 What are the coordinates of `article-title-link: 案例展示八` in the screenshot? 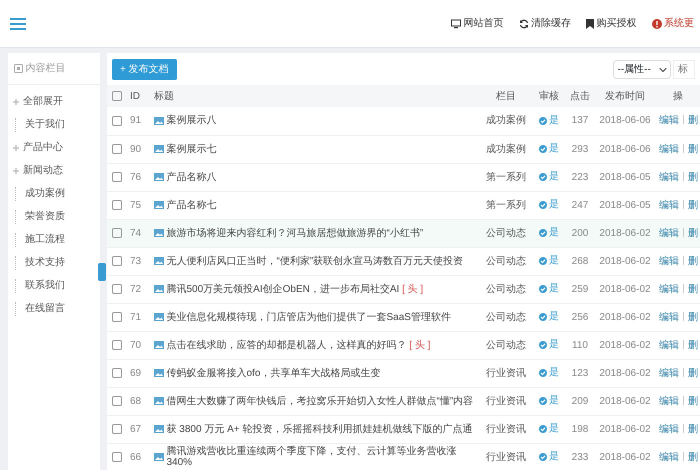 It's located at (191, 120).